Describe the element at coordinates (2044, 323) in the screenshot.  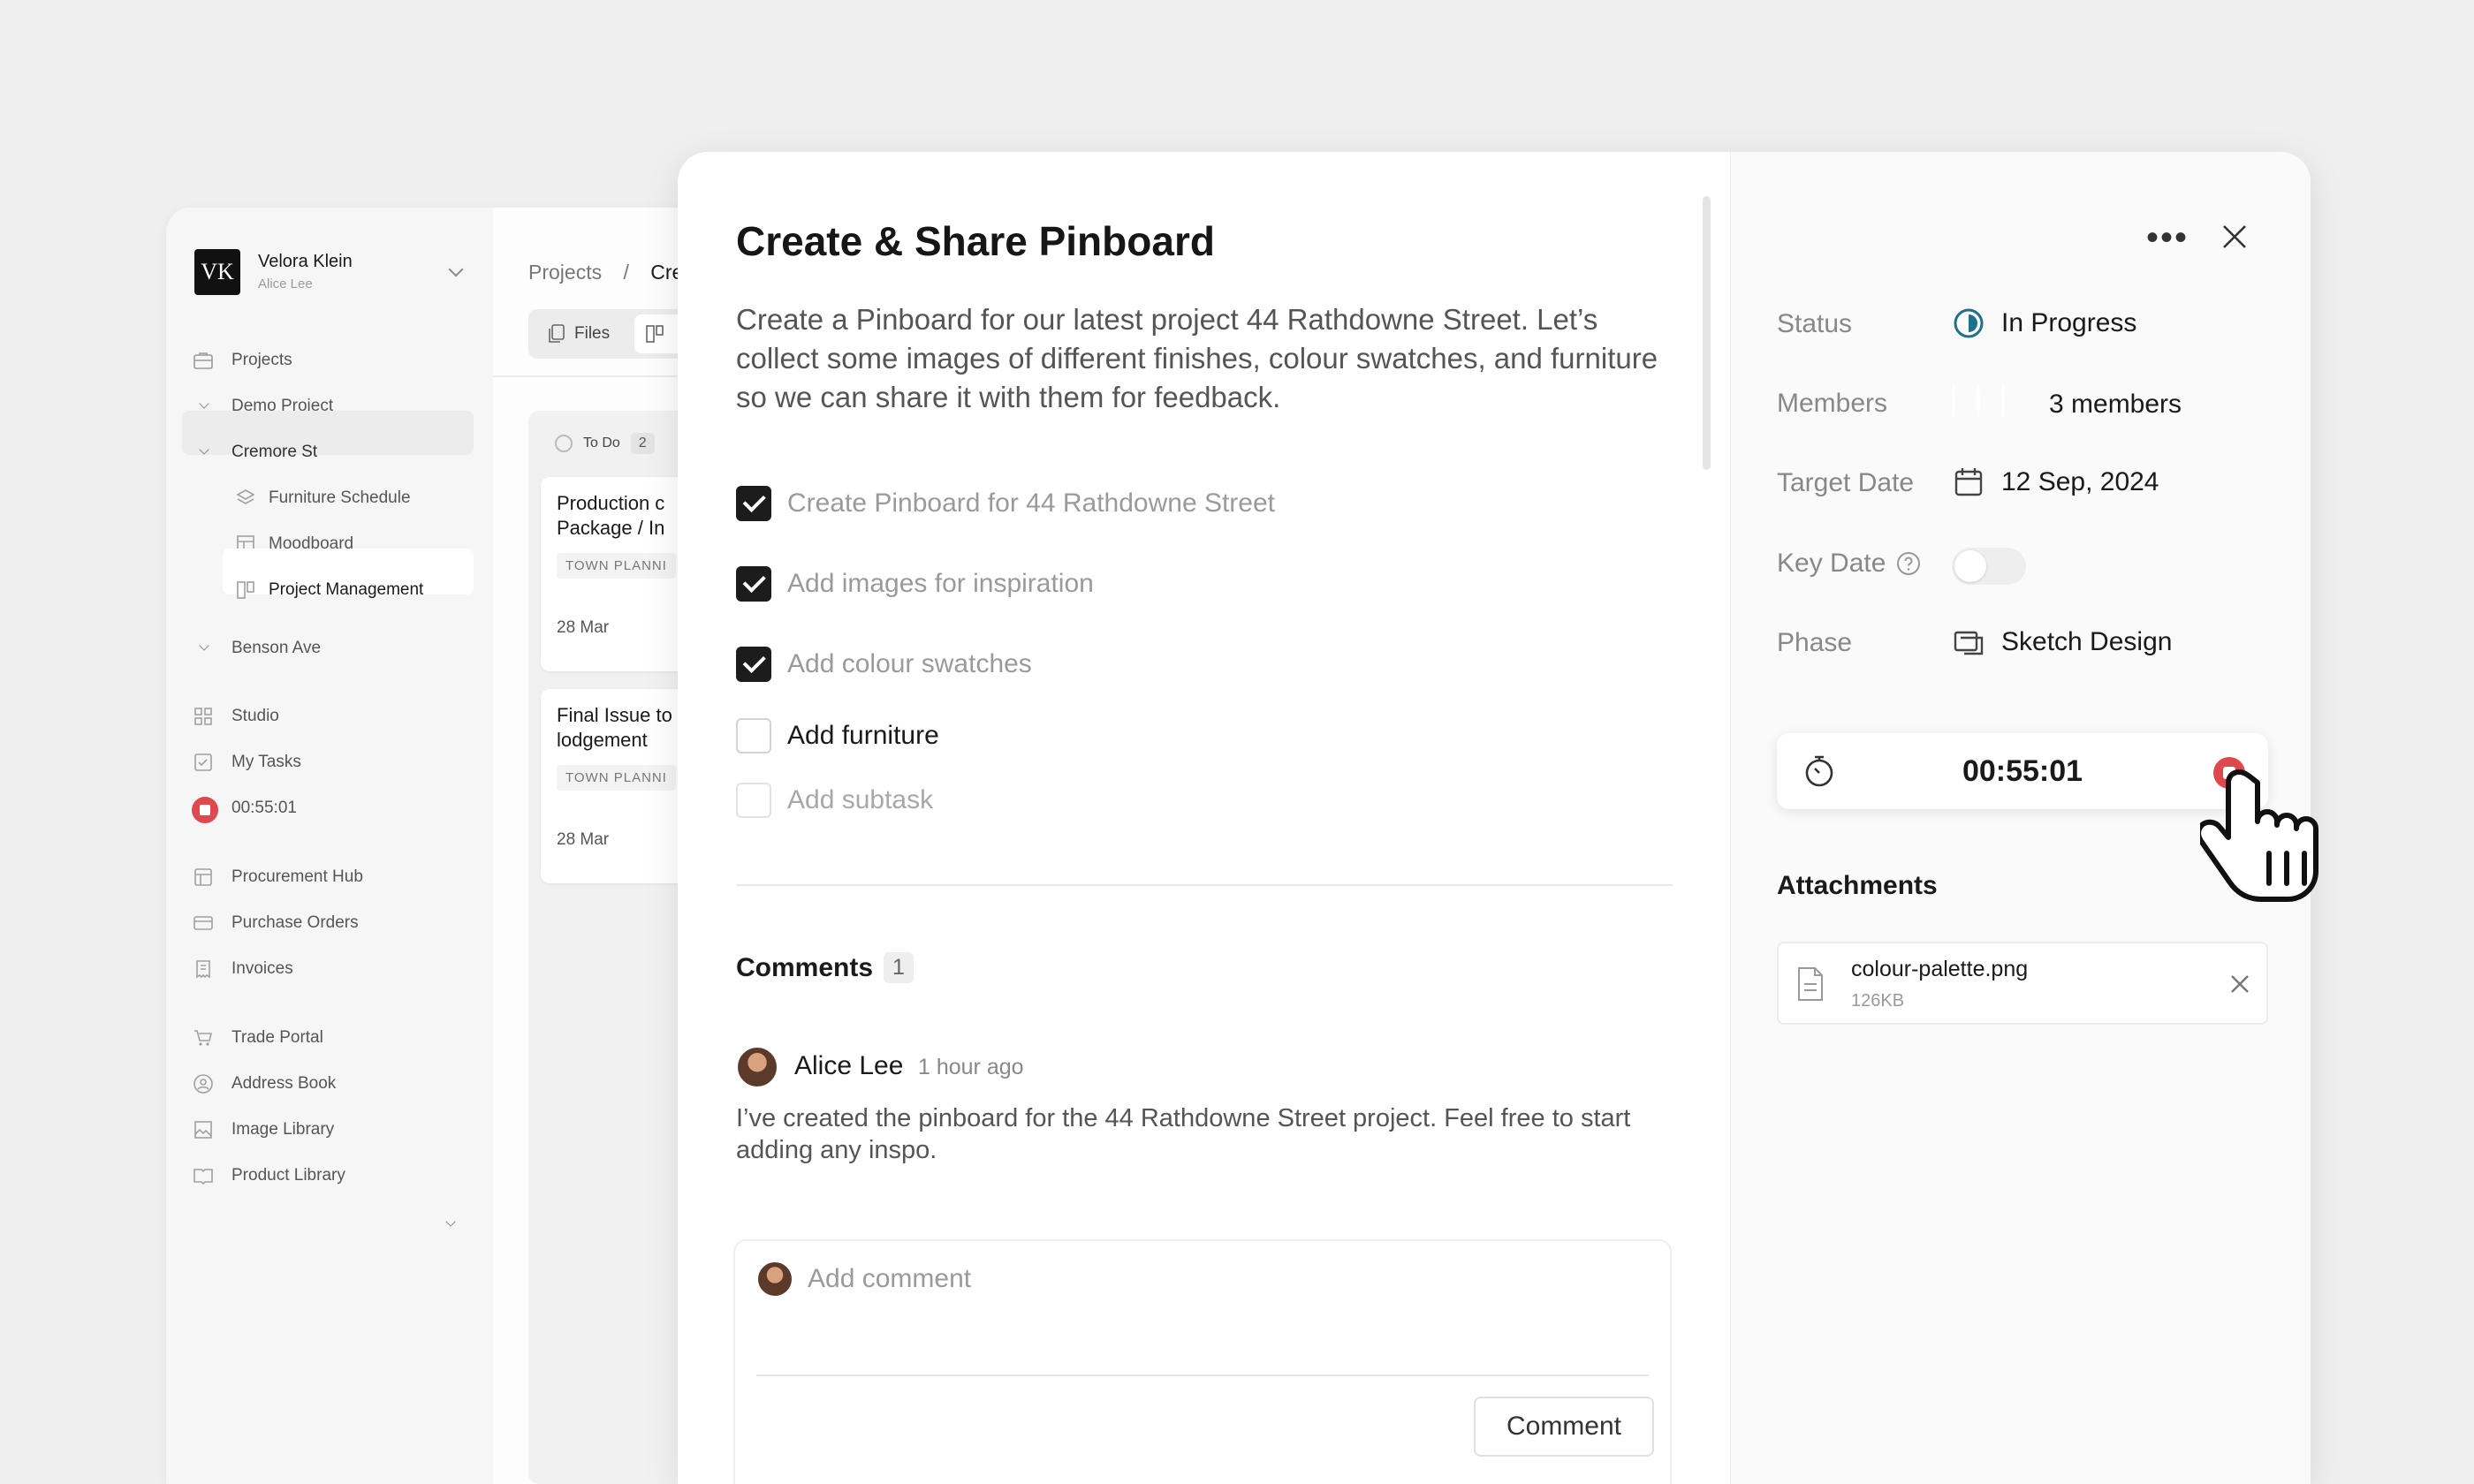
I see `status-value: In Progress` at that location.